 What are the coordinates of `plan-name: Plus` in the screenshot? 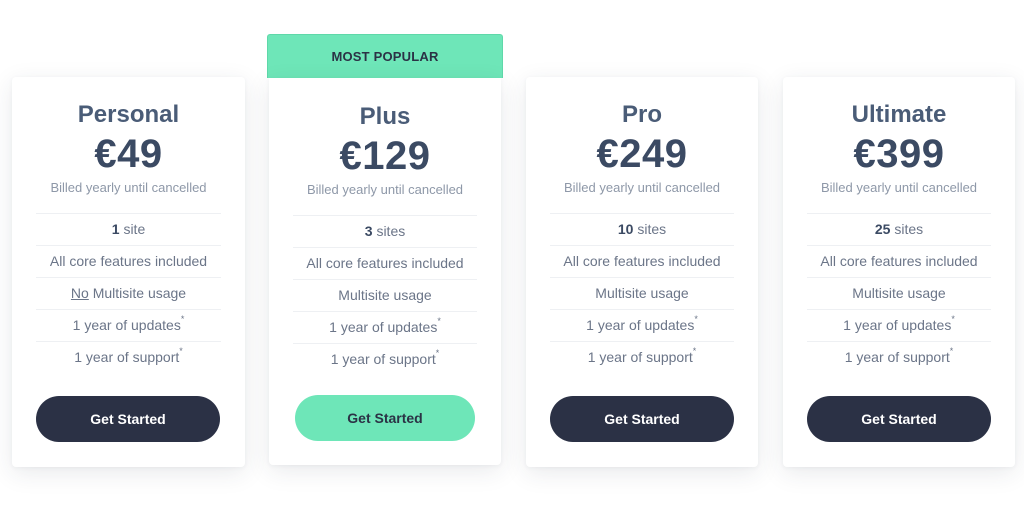 It's located at (385, 116).